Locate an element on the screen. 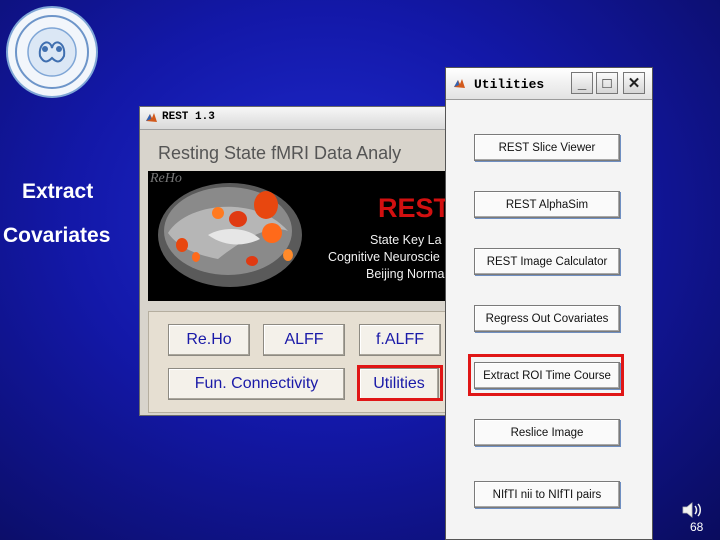 Image resolution: width=720 pixels, height=540 pixels. maximize-icon: □ is located at coordinates (607, 83).